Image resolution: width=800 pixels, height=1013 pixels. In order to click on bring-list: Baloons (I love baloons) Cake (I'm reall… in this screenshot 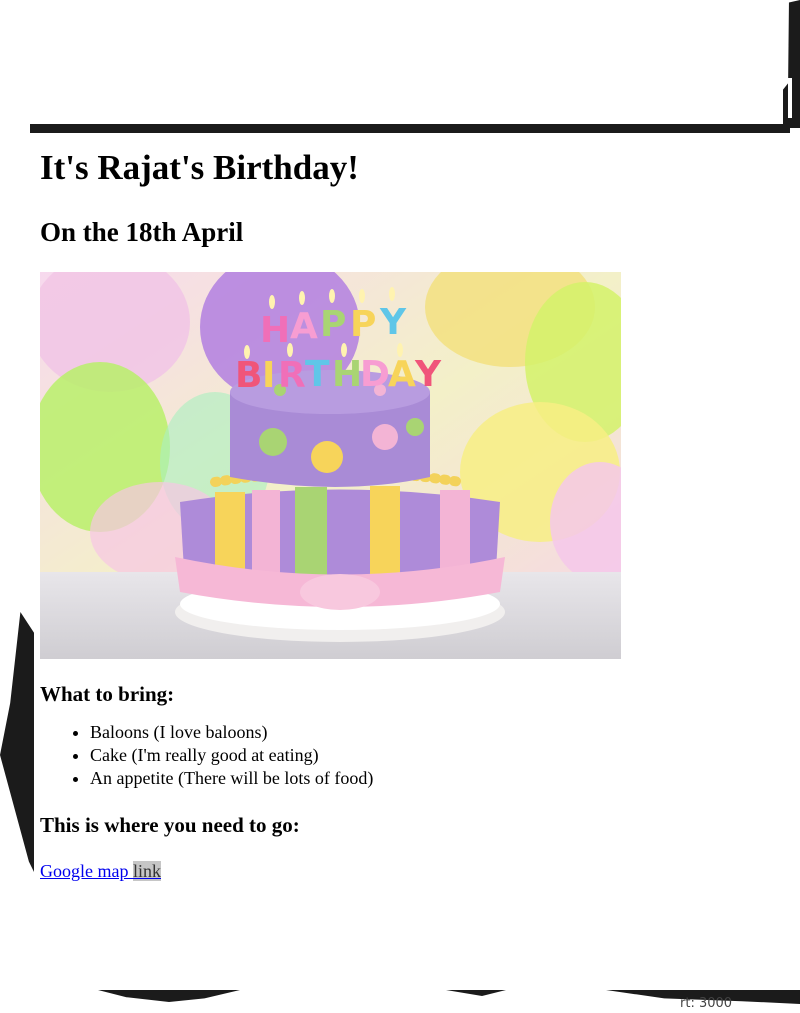, I will do `click(410, 755)`.